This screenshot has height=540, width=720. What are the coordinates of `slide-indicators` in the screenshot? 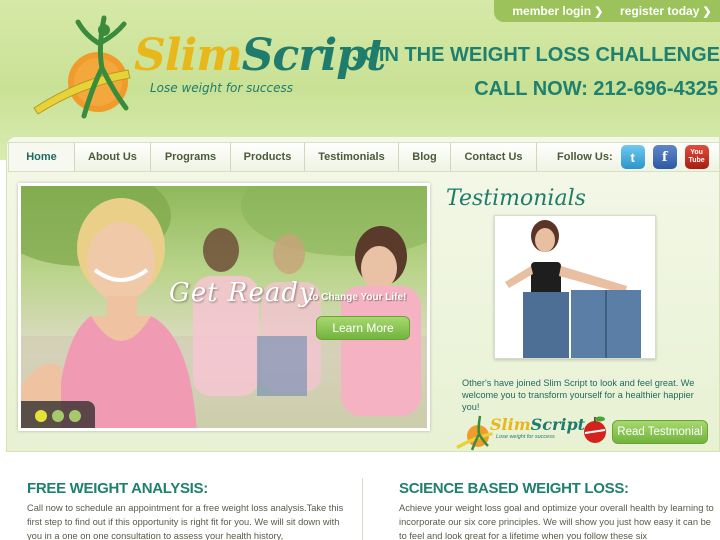 It's located at (58, 414).